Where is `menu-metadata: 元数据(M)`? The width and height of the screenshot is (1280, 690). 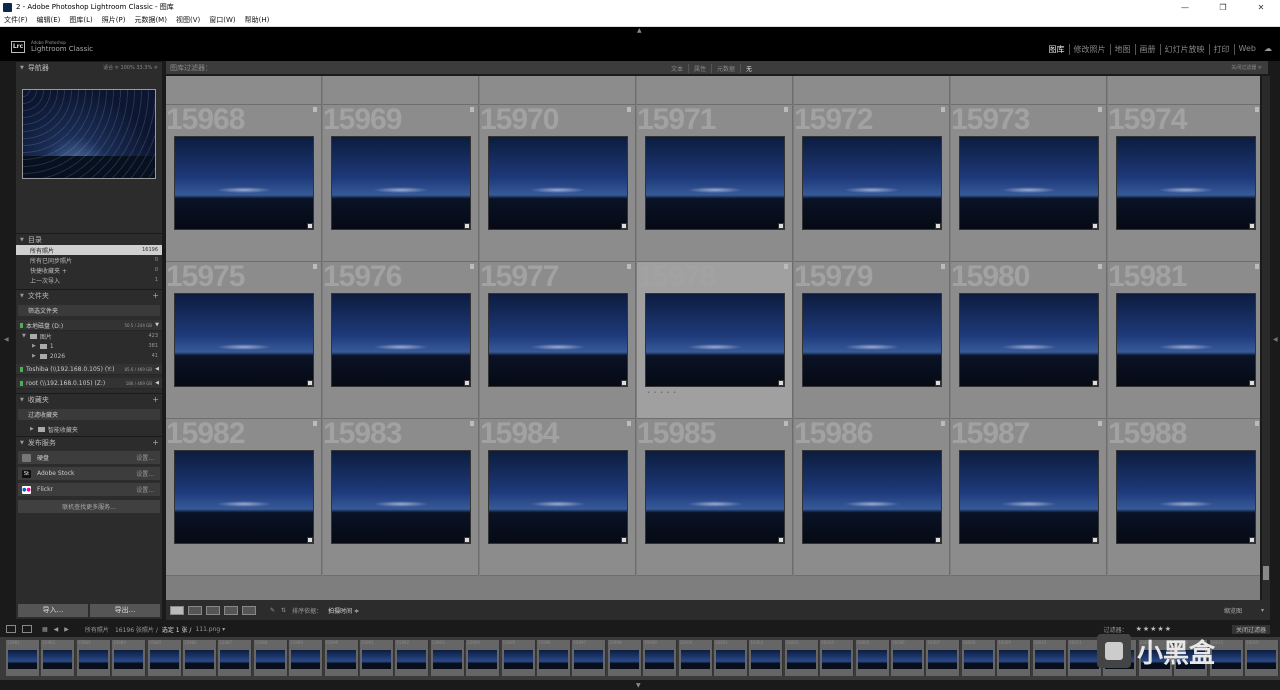
menu-metadata: 元数据(M) is located at coordinates (151, 20).